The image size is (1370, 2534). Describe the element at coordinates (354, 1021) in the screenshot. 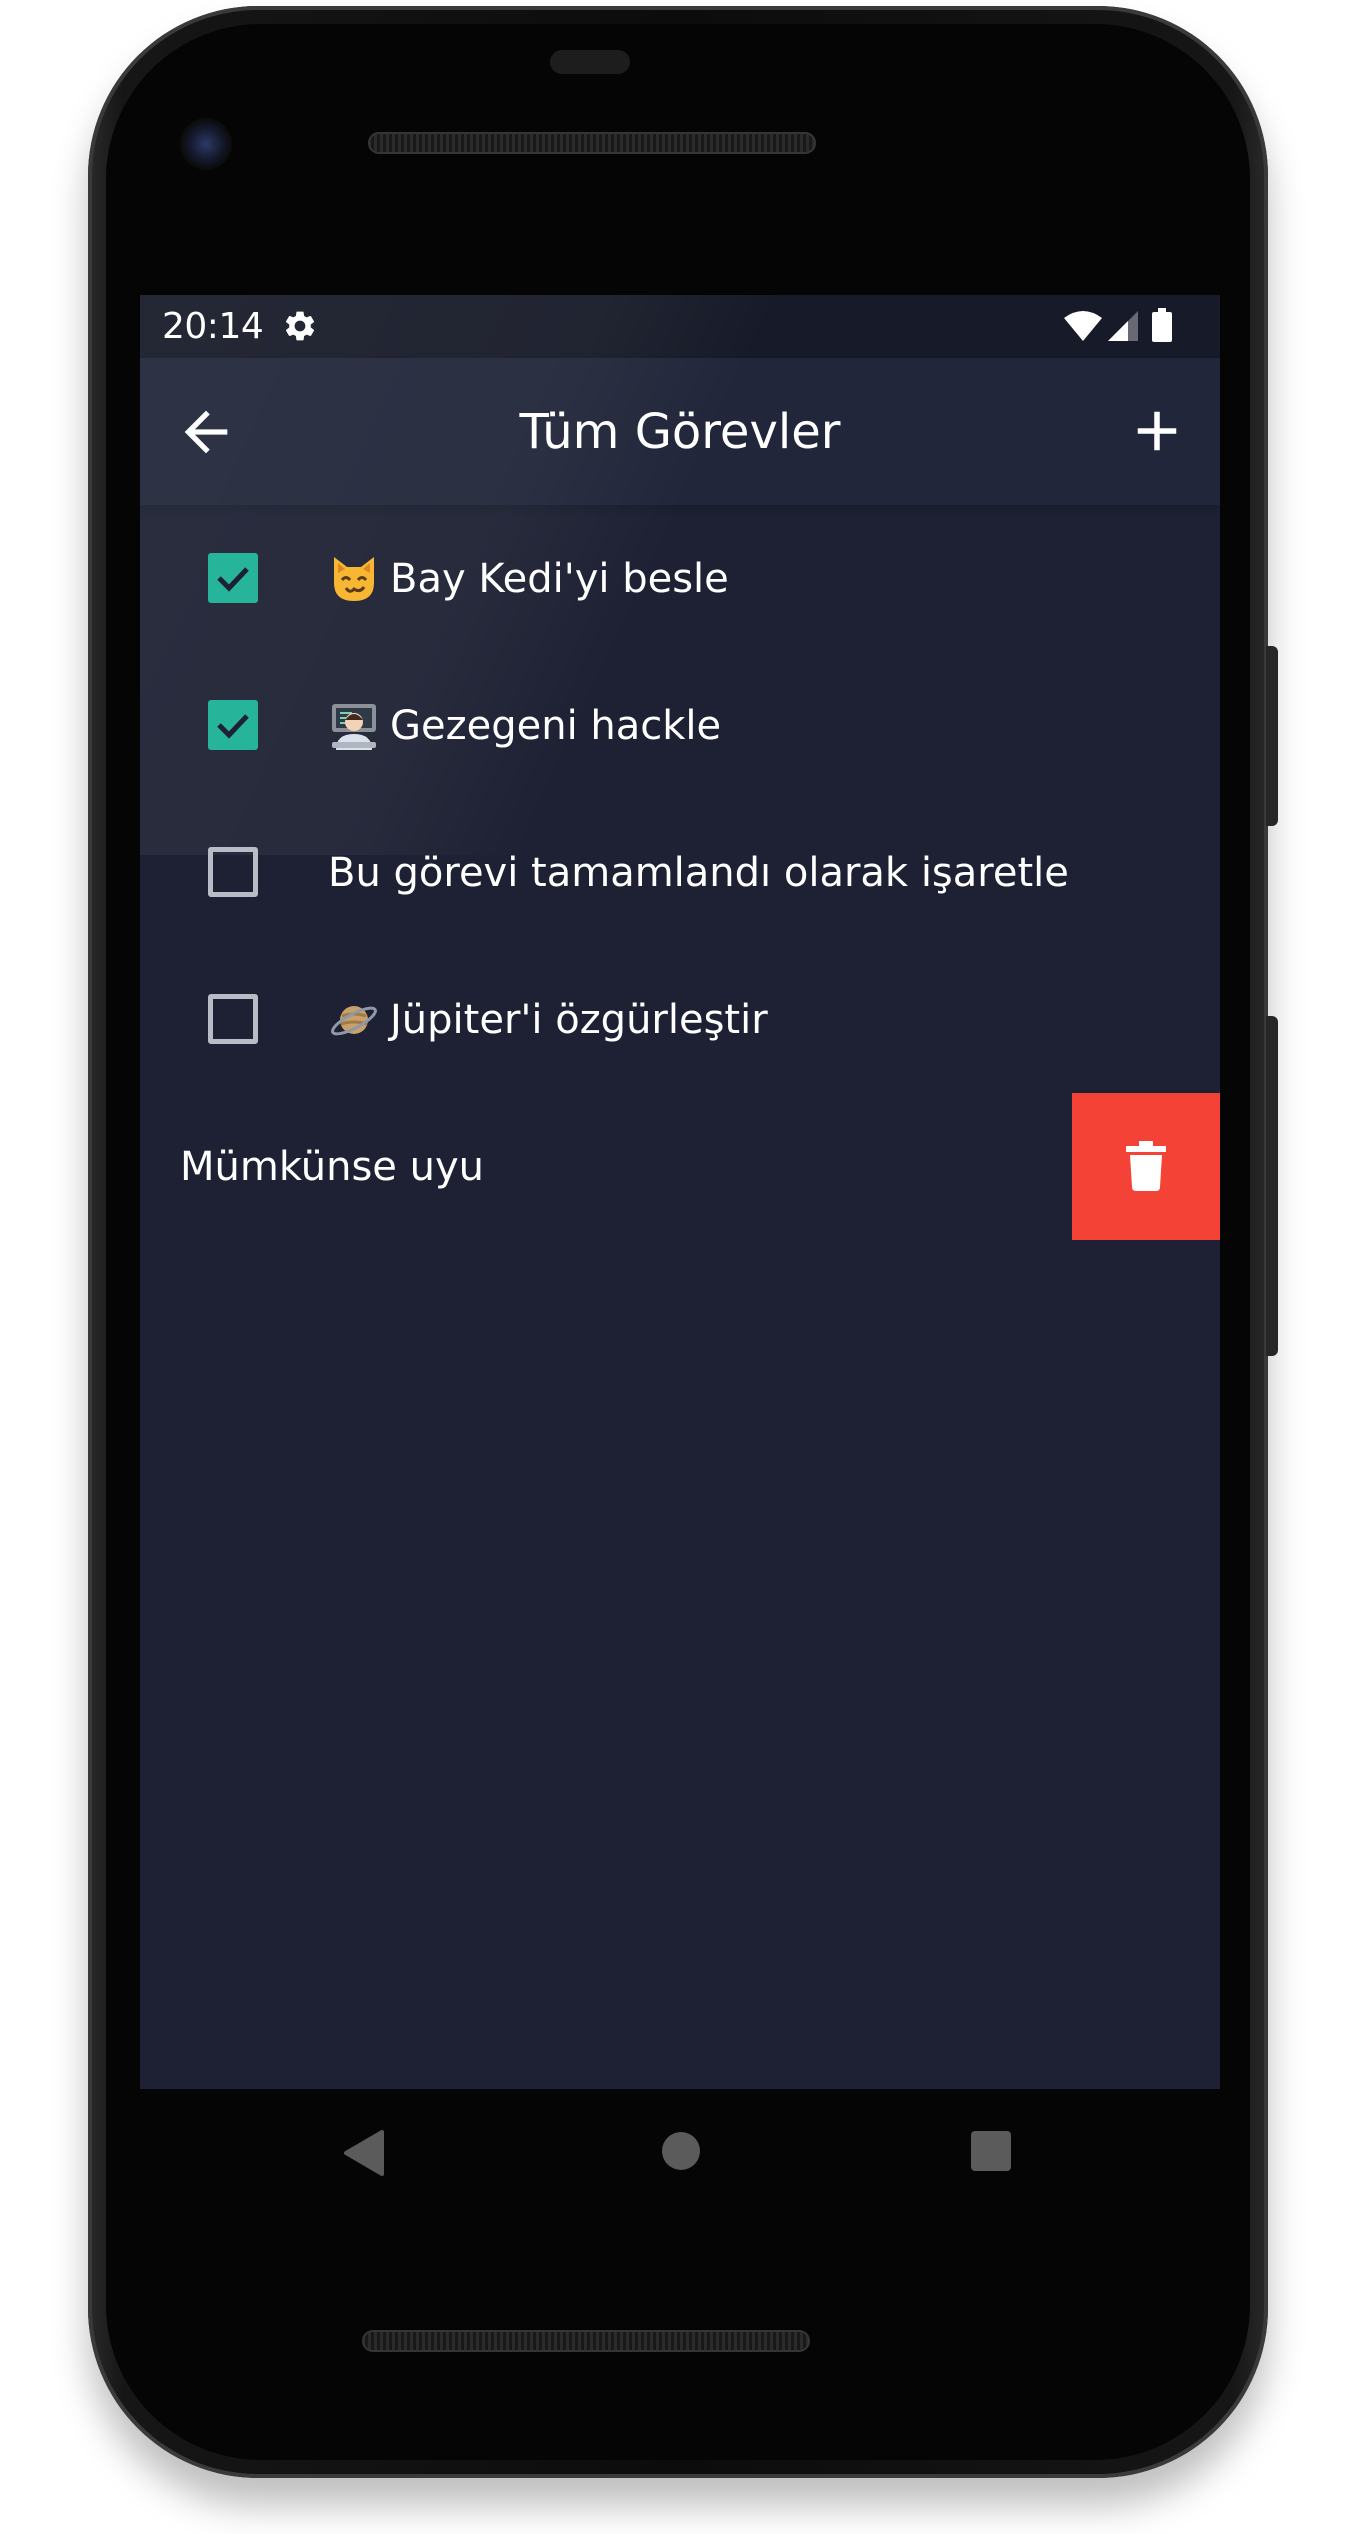

I see `ringed-planet-icon` at that location.